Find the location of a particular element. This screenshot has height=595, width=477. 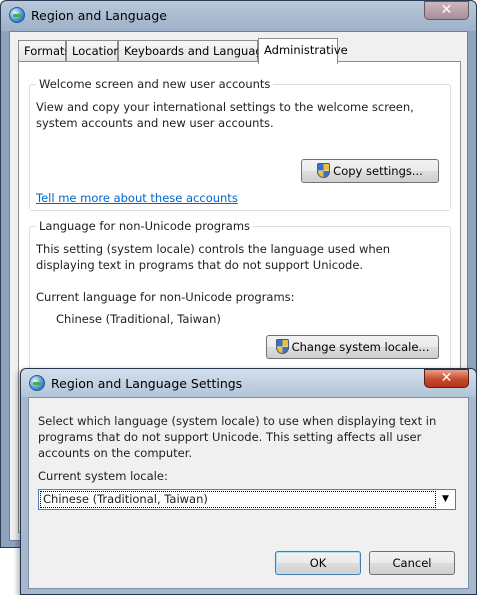

tab-administrative: Administrative is located at coordinates (303, 51).